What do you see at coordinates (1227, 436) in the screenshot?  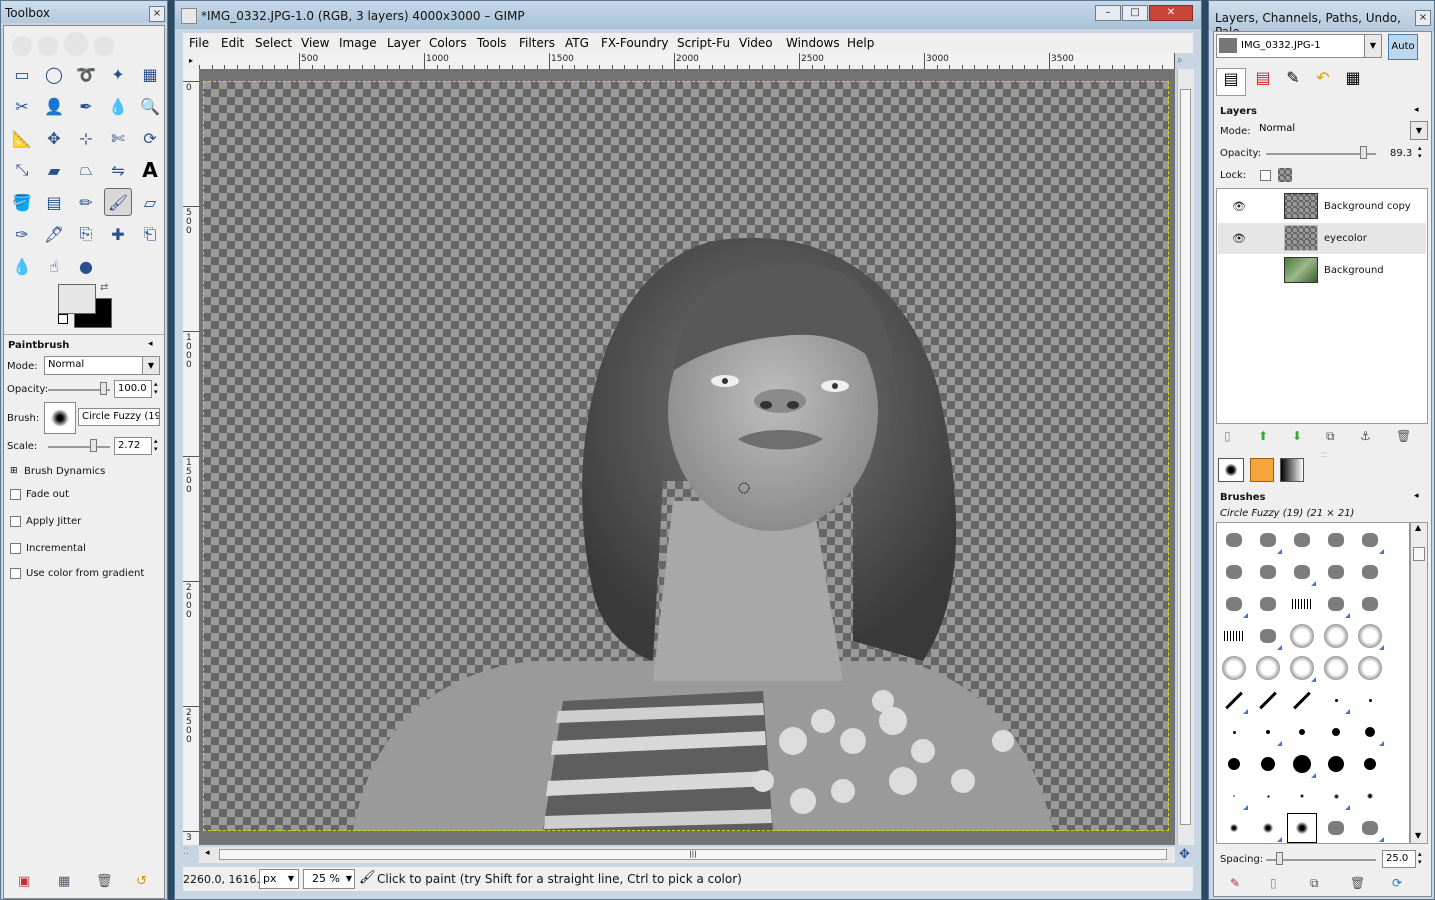 I see `new-layer-icon: ▯` at bounding box center [1227, 436].